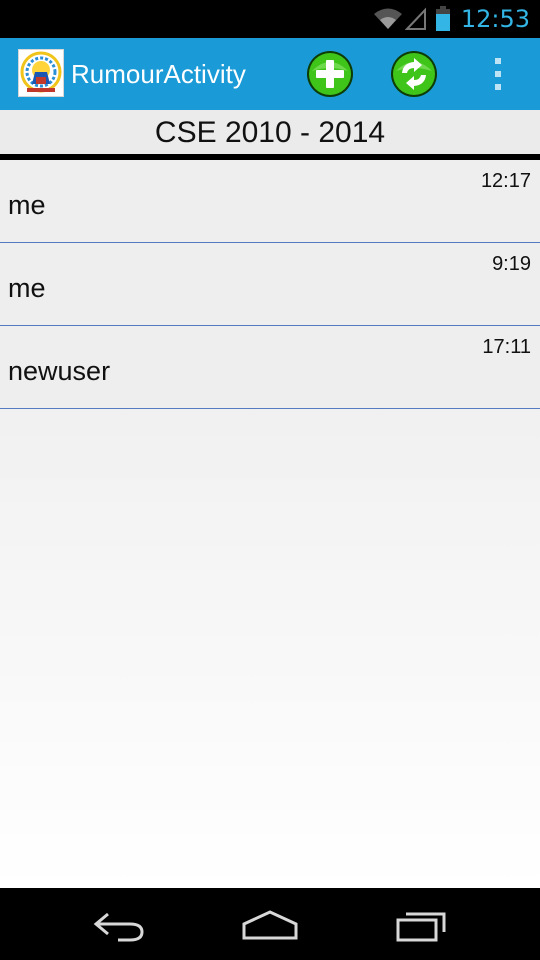 The height and width of the screenshot is (960, 540). Describe the element at coordinates (451, 19) in the screenshot. I see `status-icons: 12:53` at that location.